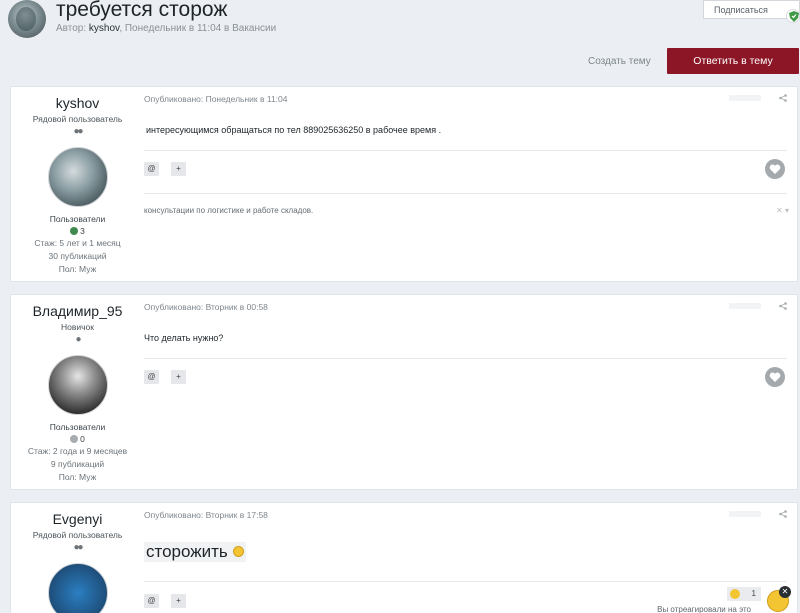  What do you see at coordinates (206, 307) in the screenshot?
I see `post-date: Опубликовано: Вторник в 00:58` at bounding box center [206, 307].